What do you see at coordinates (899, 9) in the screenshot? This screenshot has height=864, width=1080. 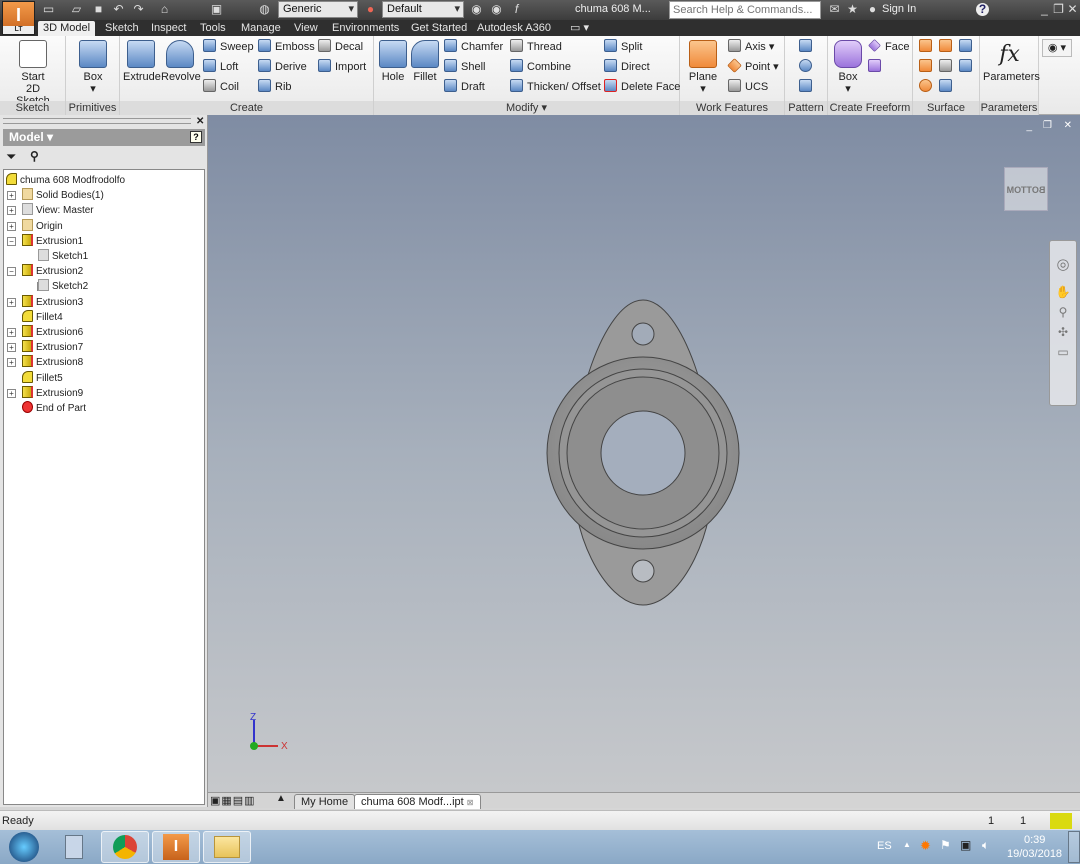 I see `sign-in-button: Sign In` at bounding box center [899, 9].